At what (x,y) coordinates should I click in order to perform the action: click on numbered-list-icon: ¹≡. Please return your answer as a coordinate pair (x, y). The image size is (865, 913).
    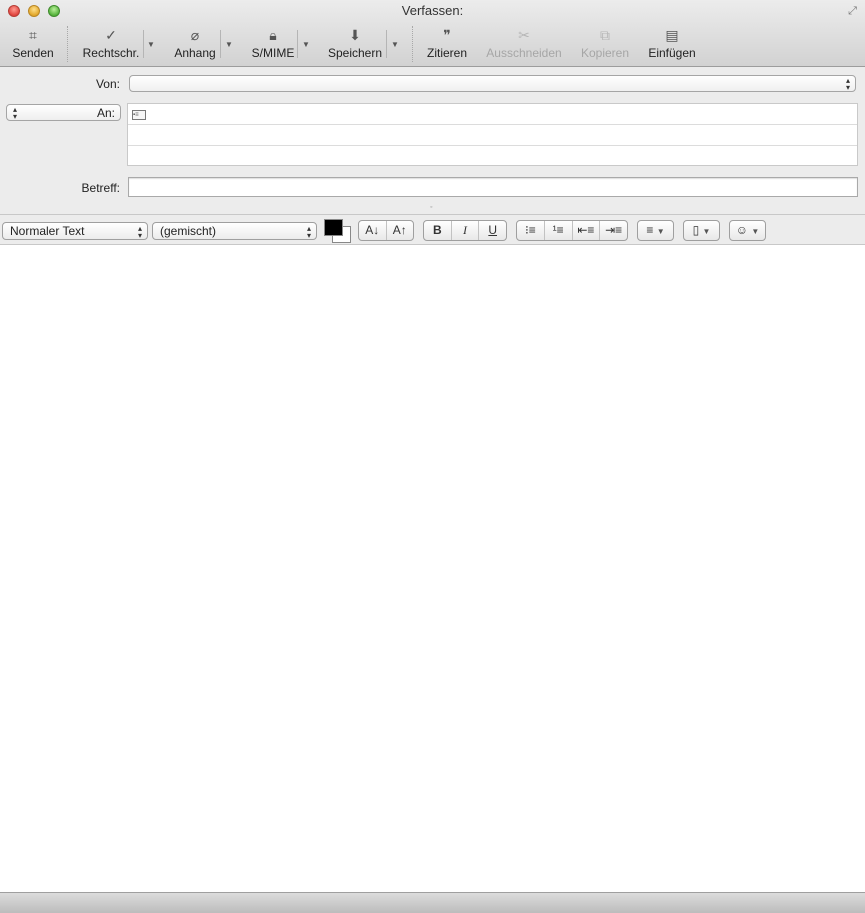
    Looking at the image, I should click on (559, 230).